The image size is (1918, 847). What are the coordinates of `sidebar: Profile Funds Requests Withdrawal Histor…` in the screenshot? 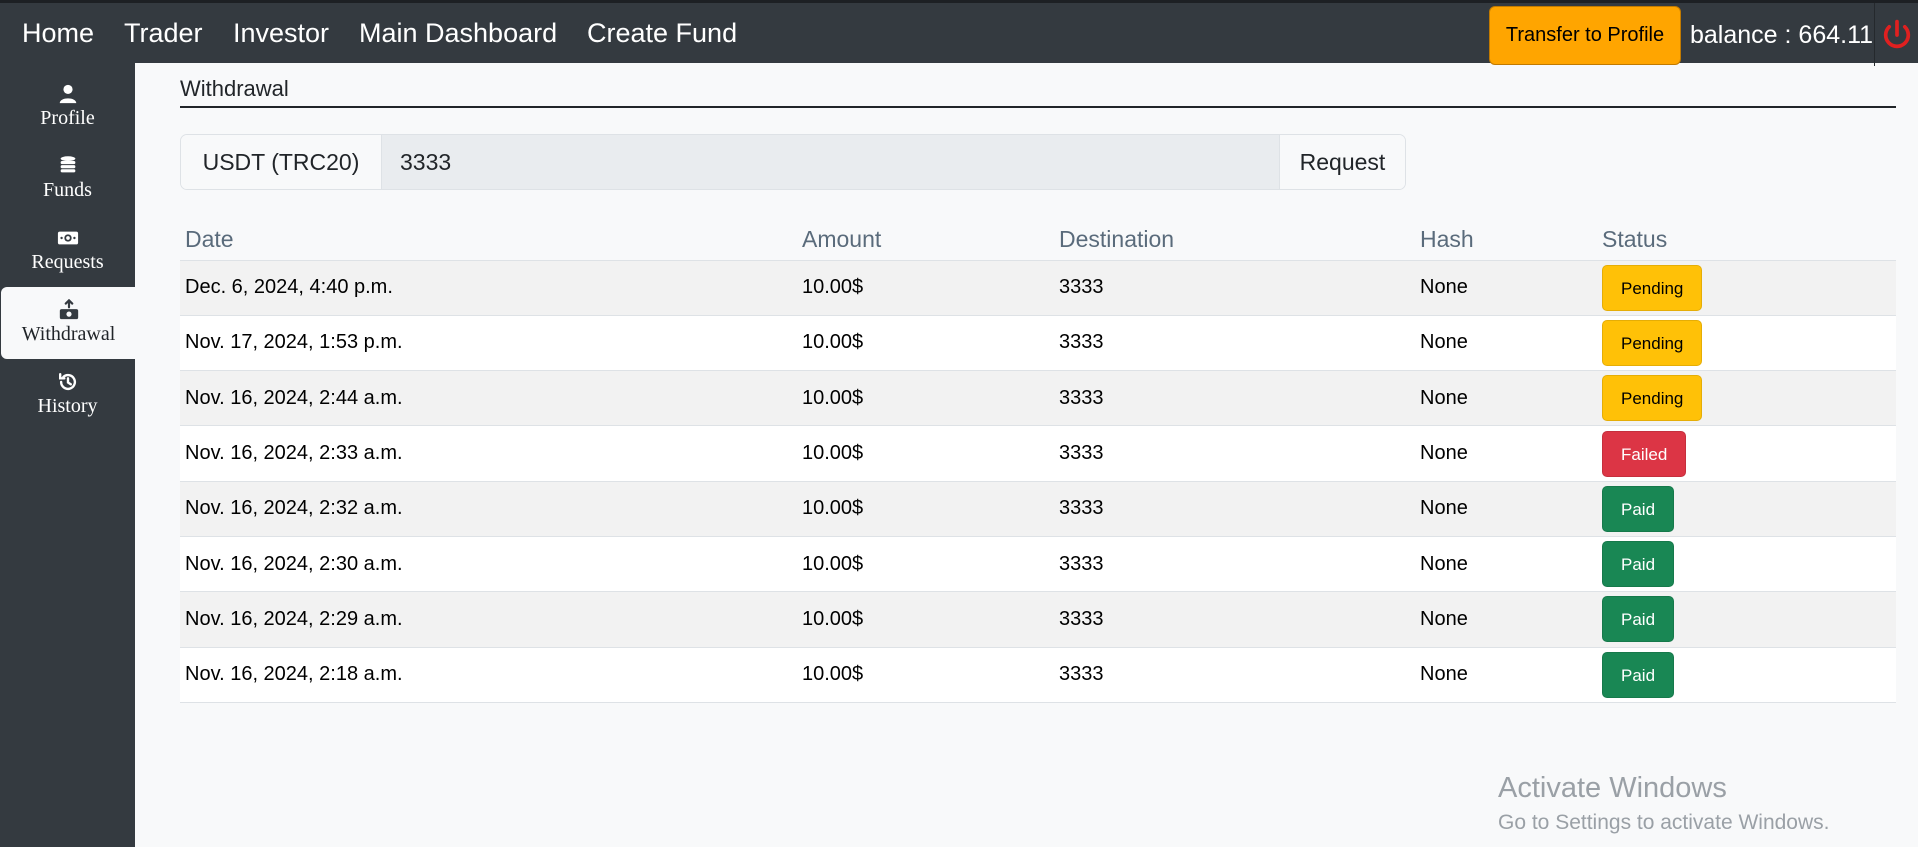 It's located at (68, 455).